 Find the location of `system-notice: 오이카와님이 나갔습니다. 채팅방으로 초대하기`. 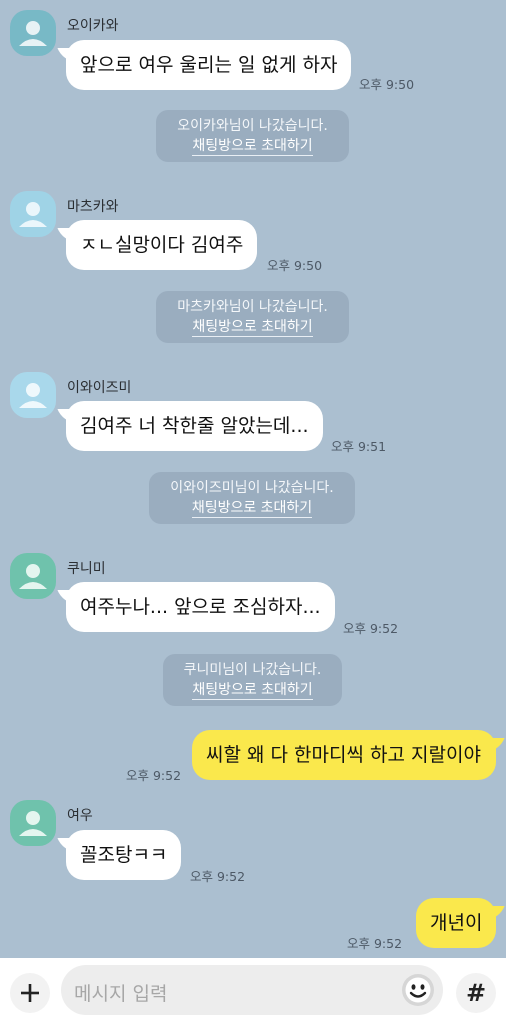

system-notice: 오이카와님이 나갔습니다. 채팅방으로 초대하기 is located at coordinates (252, 136).